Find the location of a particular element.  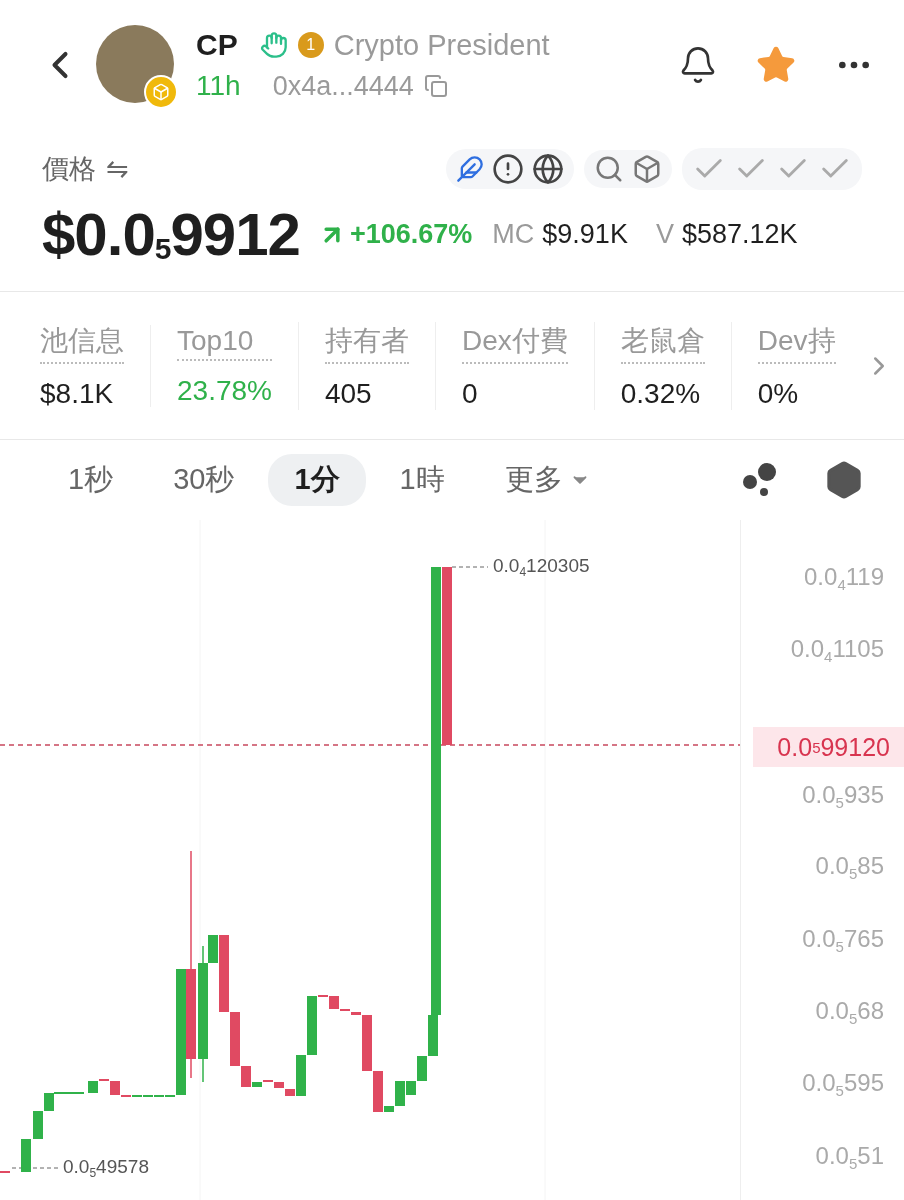

hexagon-settings-icon is located at coordinates (844, 480).